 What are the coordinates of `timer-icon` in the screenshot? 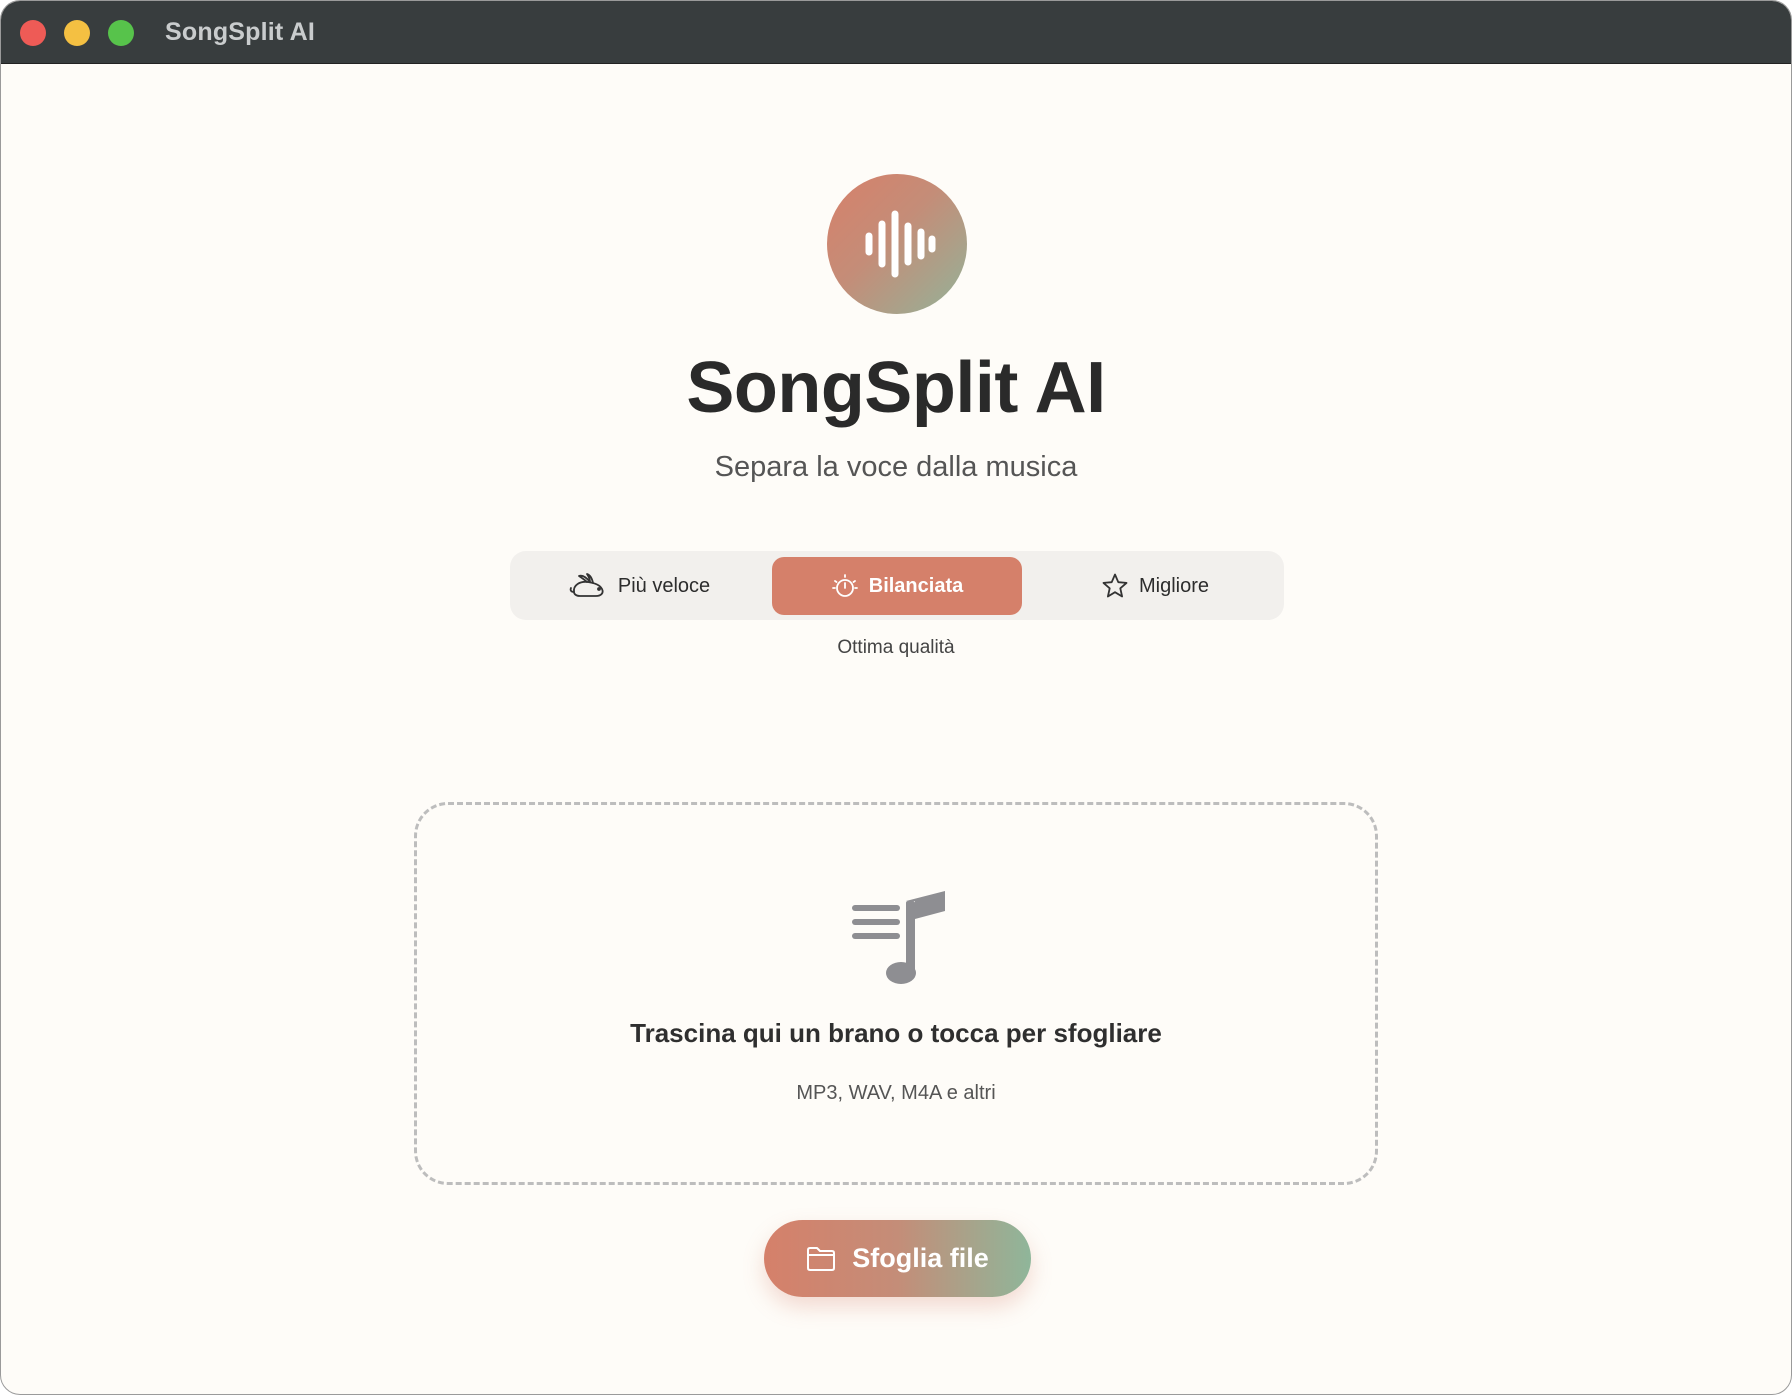 It's located at (844, 585).